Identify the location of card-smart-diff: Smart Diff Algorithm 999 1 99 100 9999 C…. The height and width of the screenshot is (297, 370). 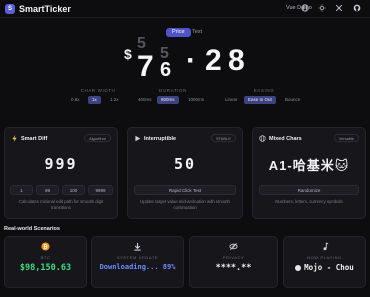
(61, 173).